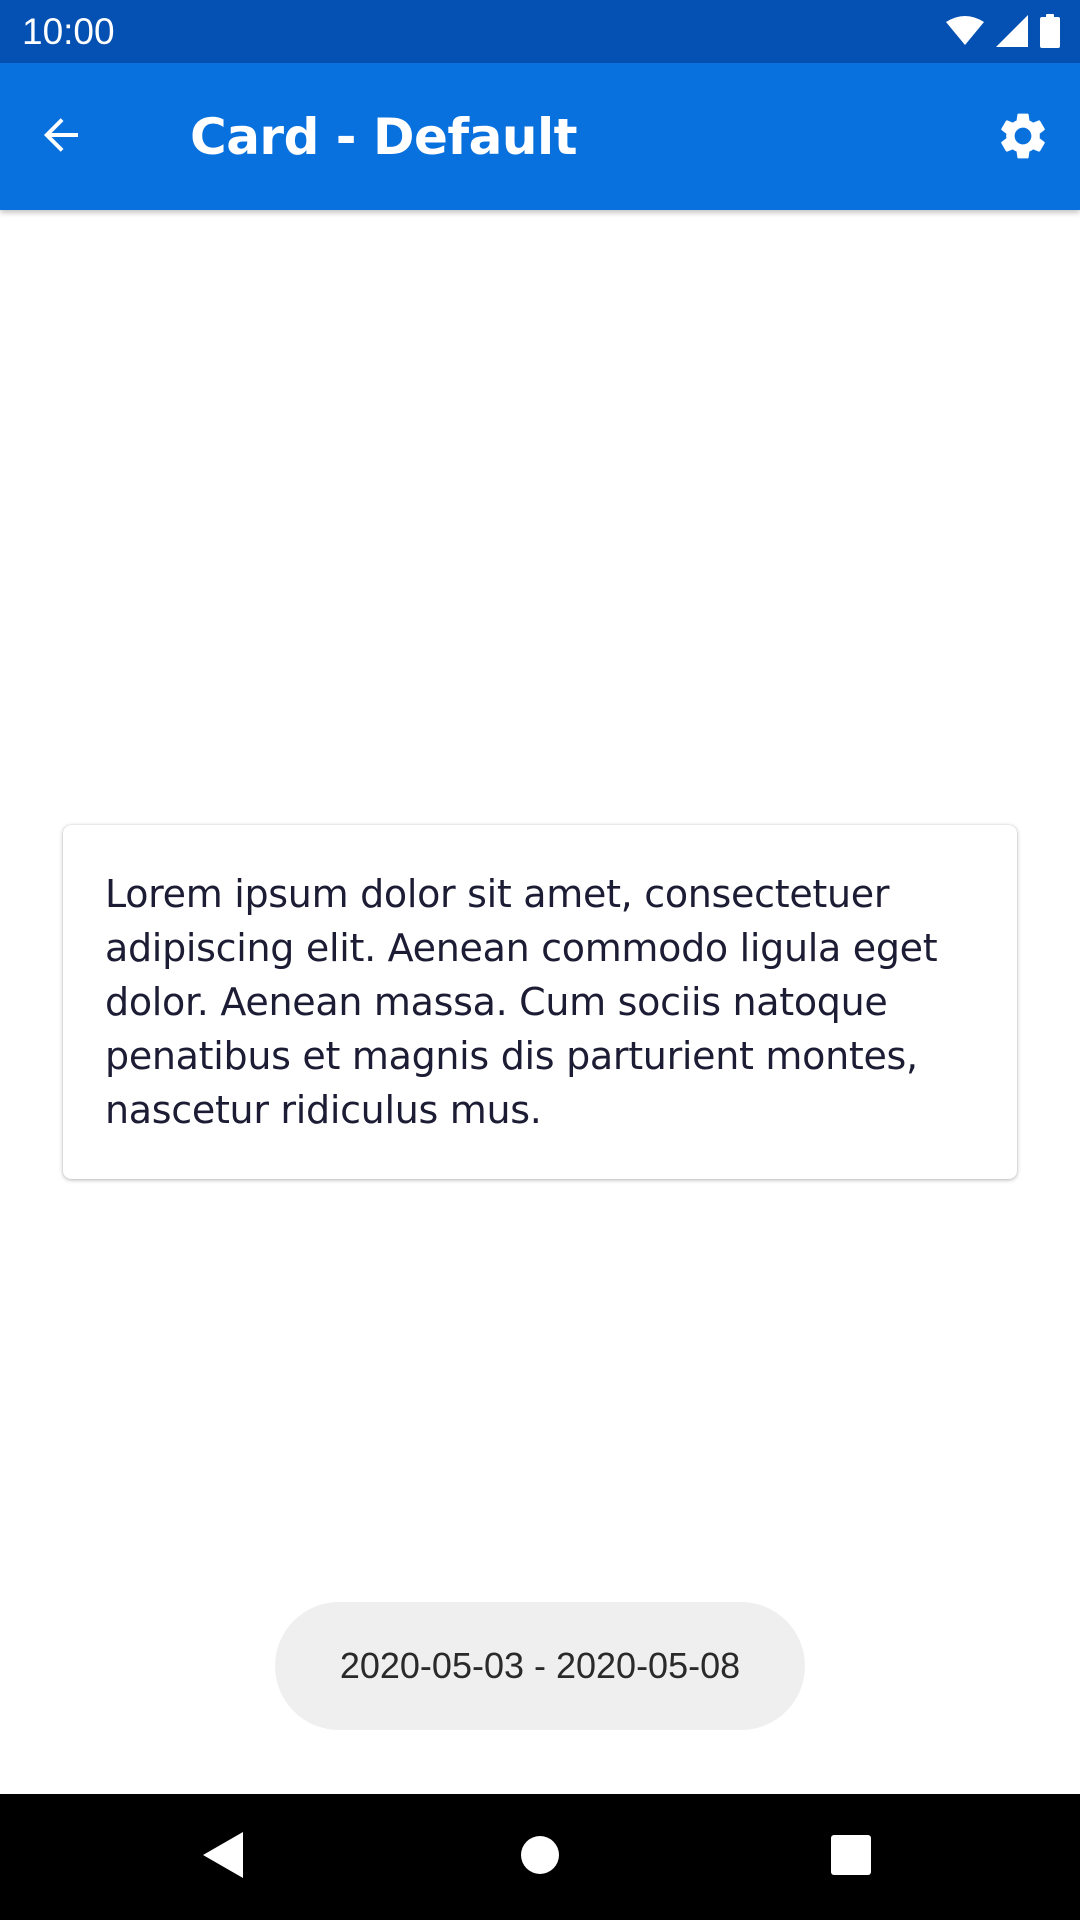 This screenshot has width=1080, height=1920. I want to click on gear-icon, so click(1023, 138).